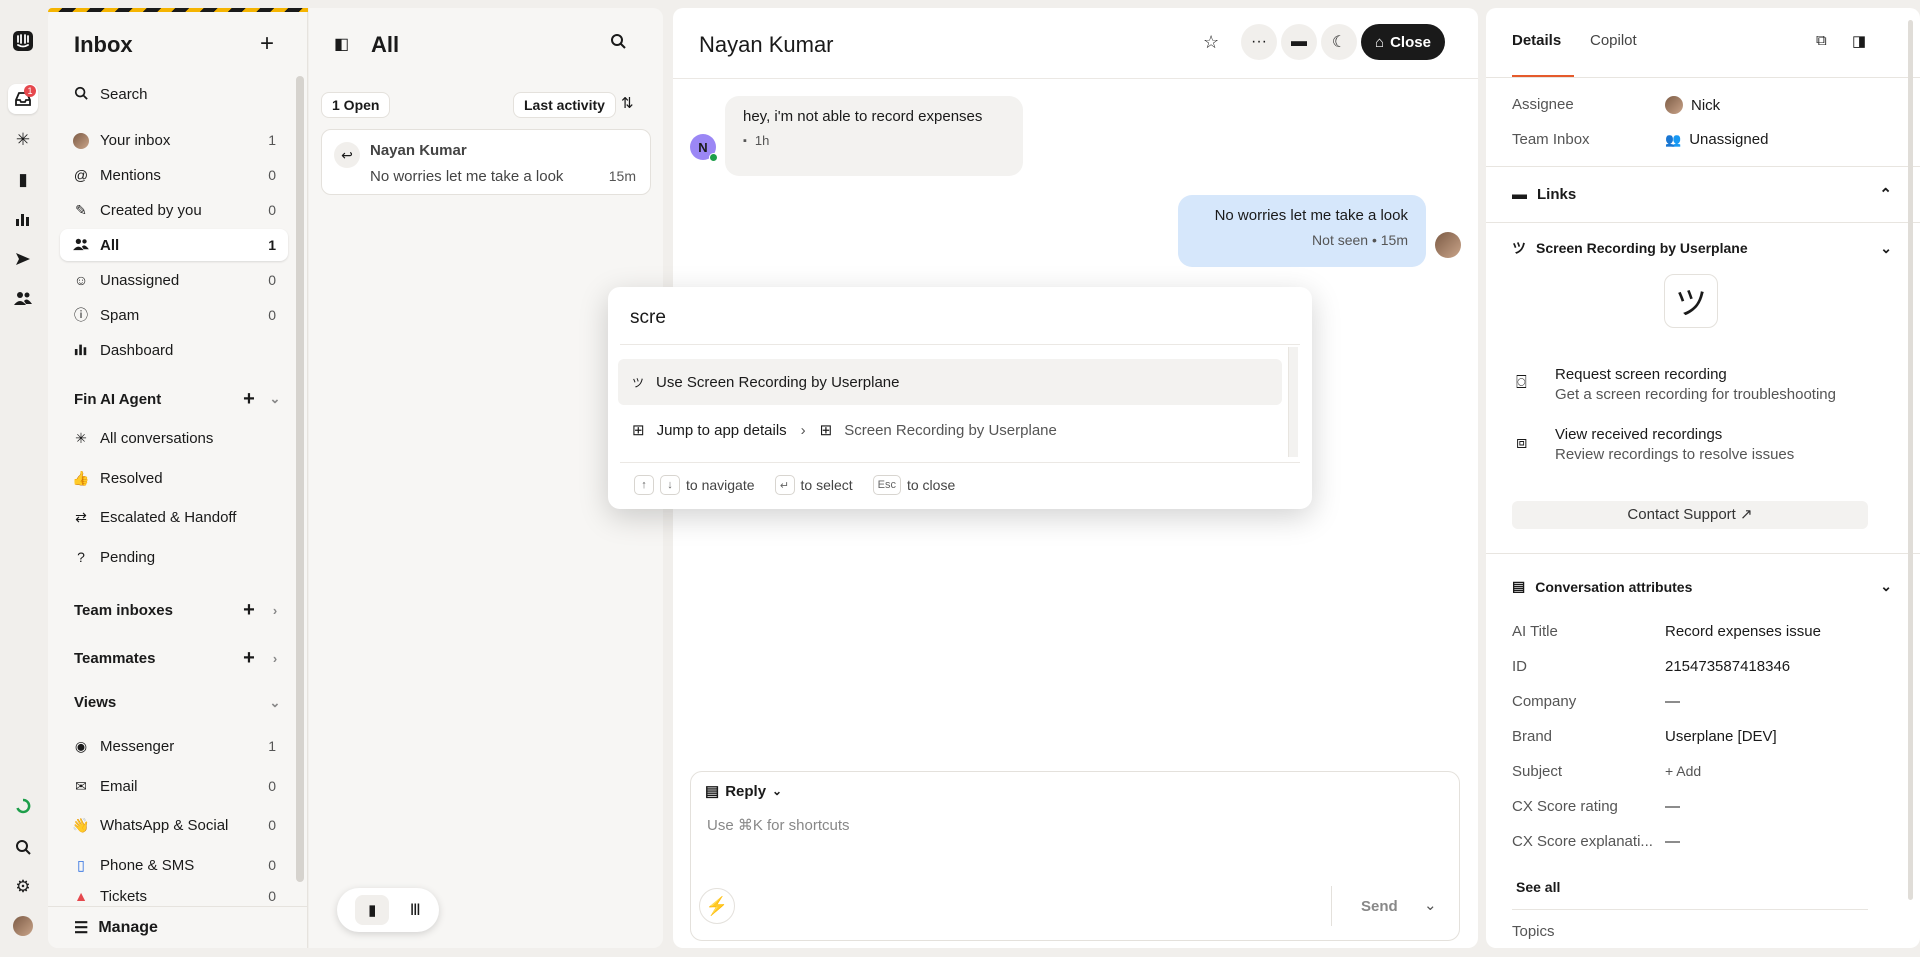 The height and width of the screenshot is (957, 1920). Describe the element at coordinates (1721, 736) in the screenshot. I see `attr-value: Userplane [DEV]` at that location.